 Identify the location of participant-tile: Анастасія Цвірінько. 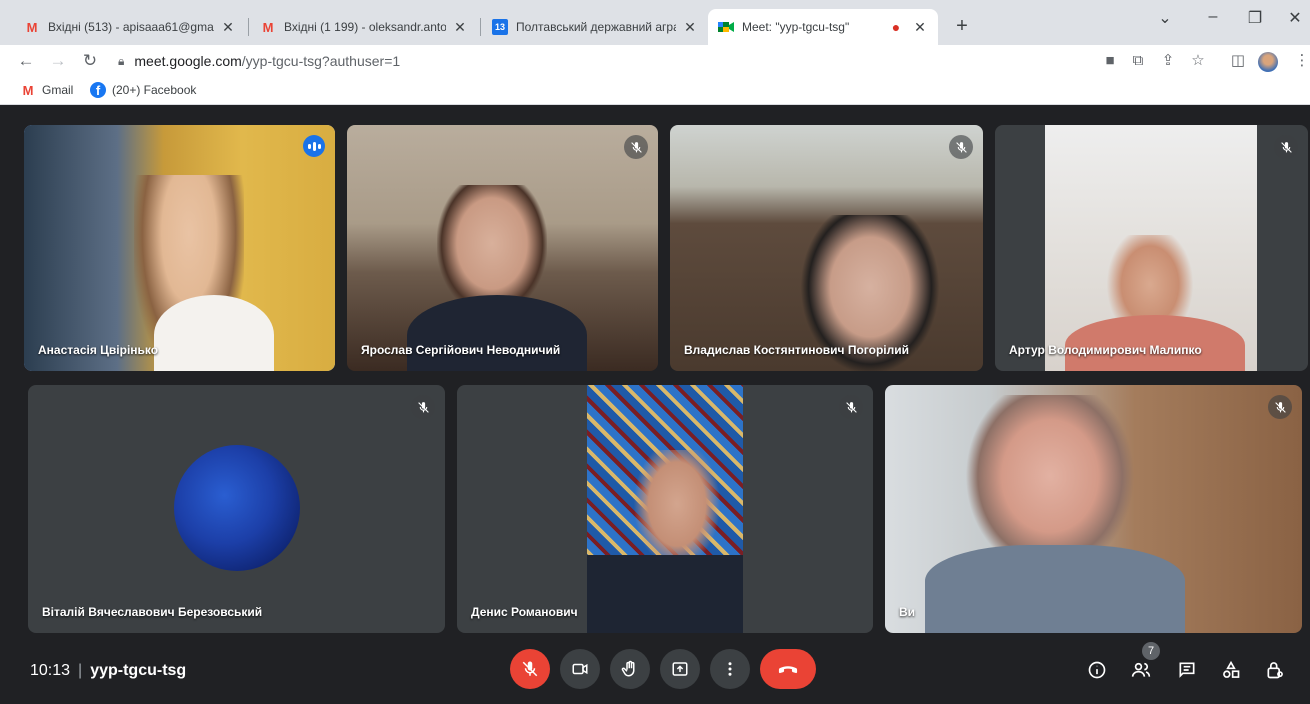
(179, 248).